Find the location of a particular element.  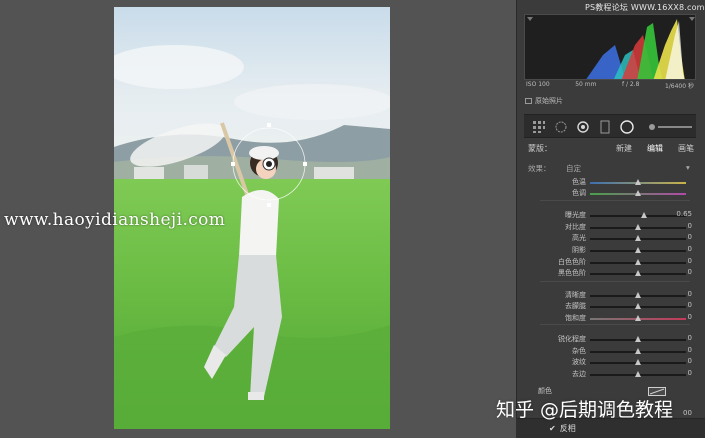

slider-label: 饱和度 is located at coordinates (575, 318).